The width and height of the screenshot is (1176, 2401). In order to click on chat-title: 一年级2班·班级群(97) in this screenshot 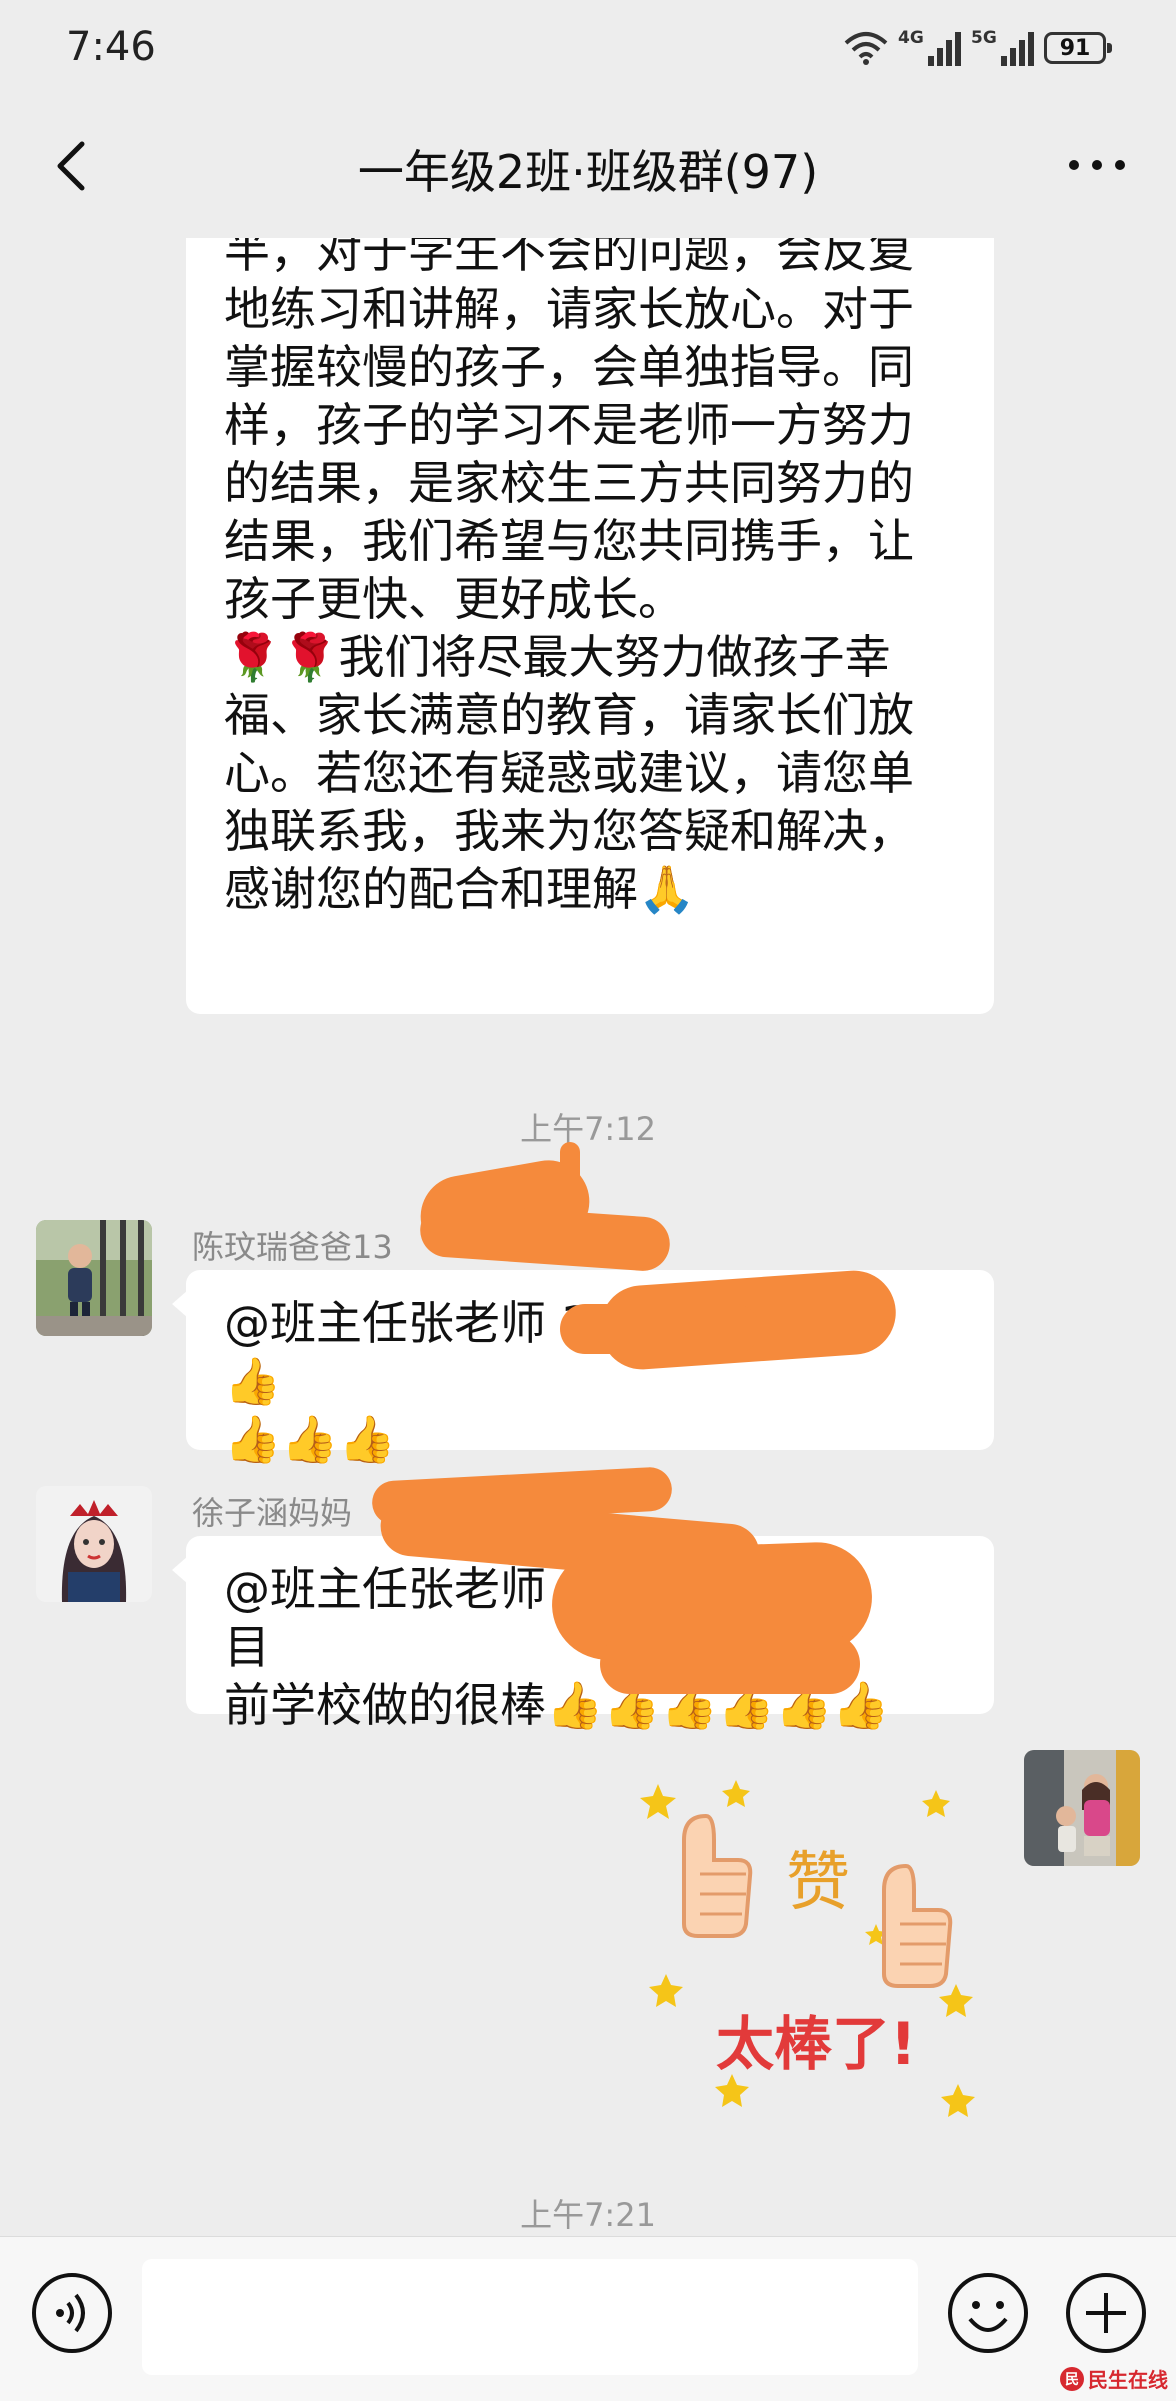, I will do `click(588, 172)`.